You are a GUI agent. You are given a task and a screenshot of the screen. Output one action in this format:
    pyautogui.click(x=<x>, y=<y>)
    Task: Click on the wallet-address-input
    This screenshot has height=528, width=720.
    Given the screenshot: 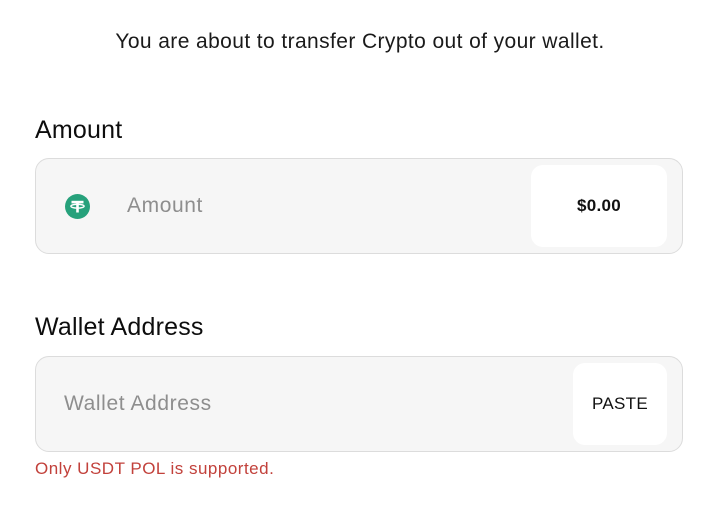 What is the action you would take?
    pyautogui.click(x=314, y=404)
    